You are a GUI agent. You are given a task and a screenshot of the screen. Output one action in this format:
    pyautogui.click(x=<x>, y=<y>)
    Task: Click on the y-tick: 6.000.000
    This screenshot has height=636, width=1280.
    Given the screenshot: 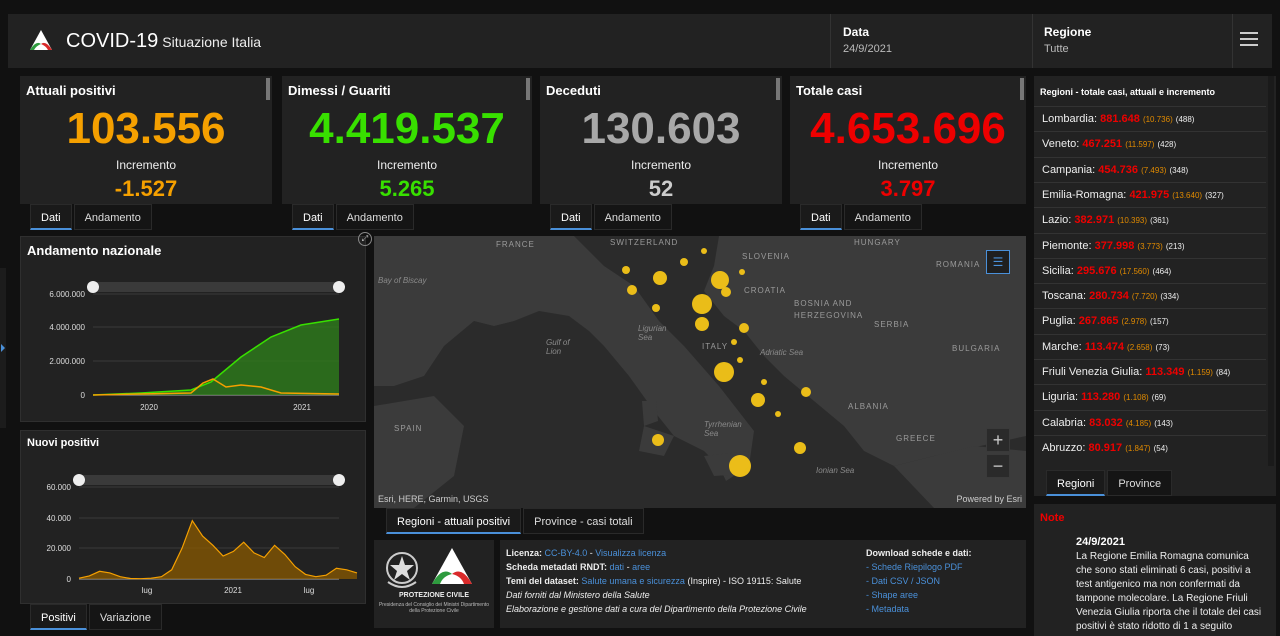 What is the action you would take?
    pyautogui.click(x=67, y=294)
    